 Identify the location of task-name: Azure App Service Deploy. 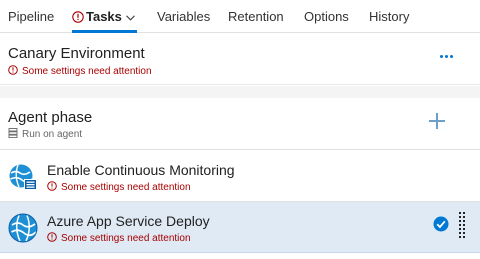
(128, 221).